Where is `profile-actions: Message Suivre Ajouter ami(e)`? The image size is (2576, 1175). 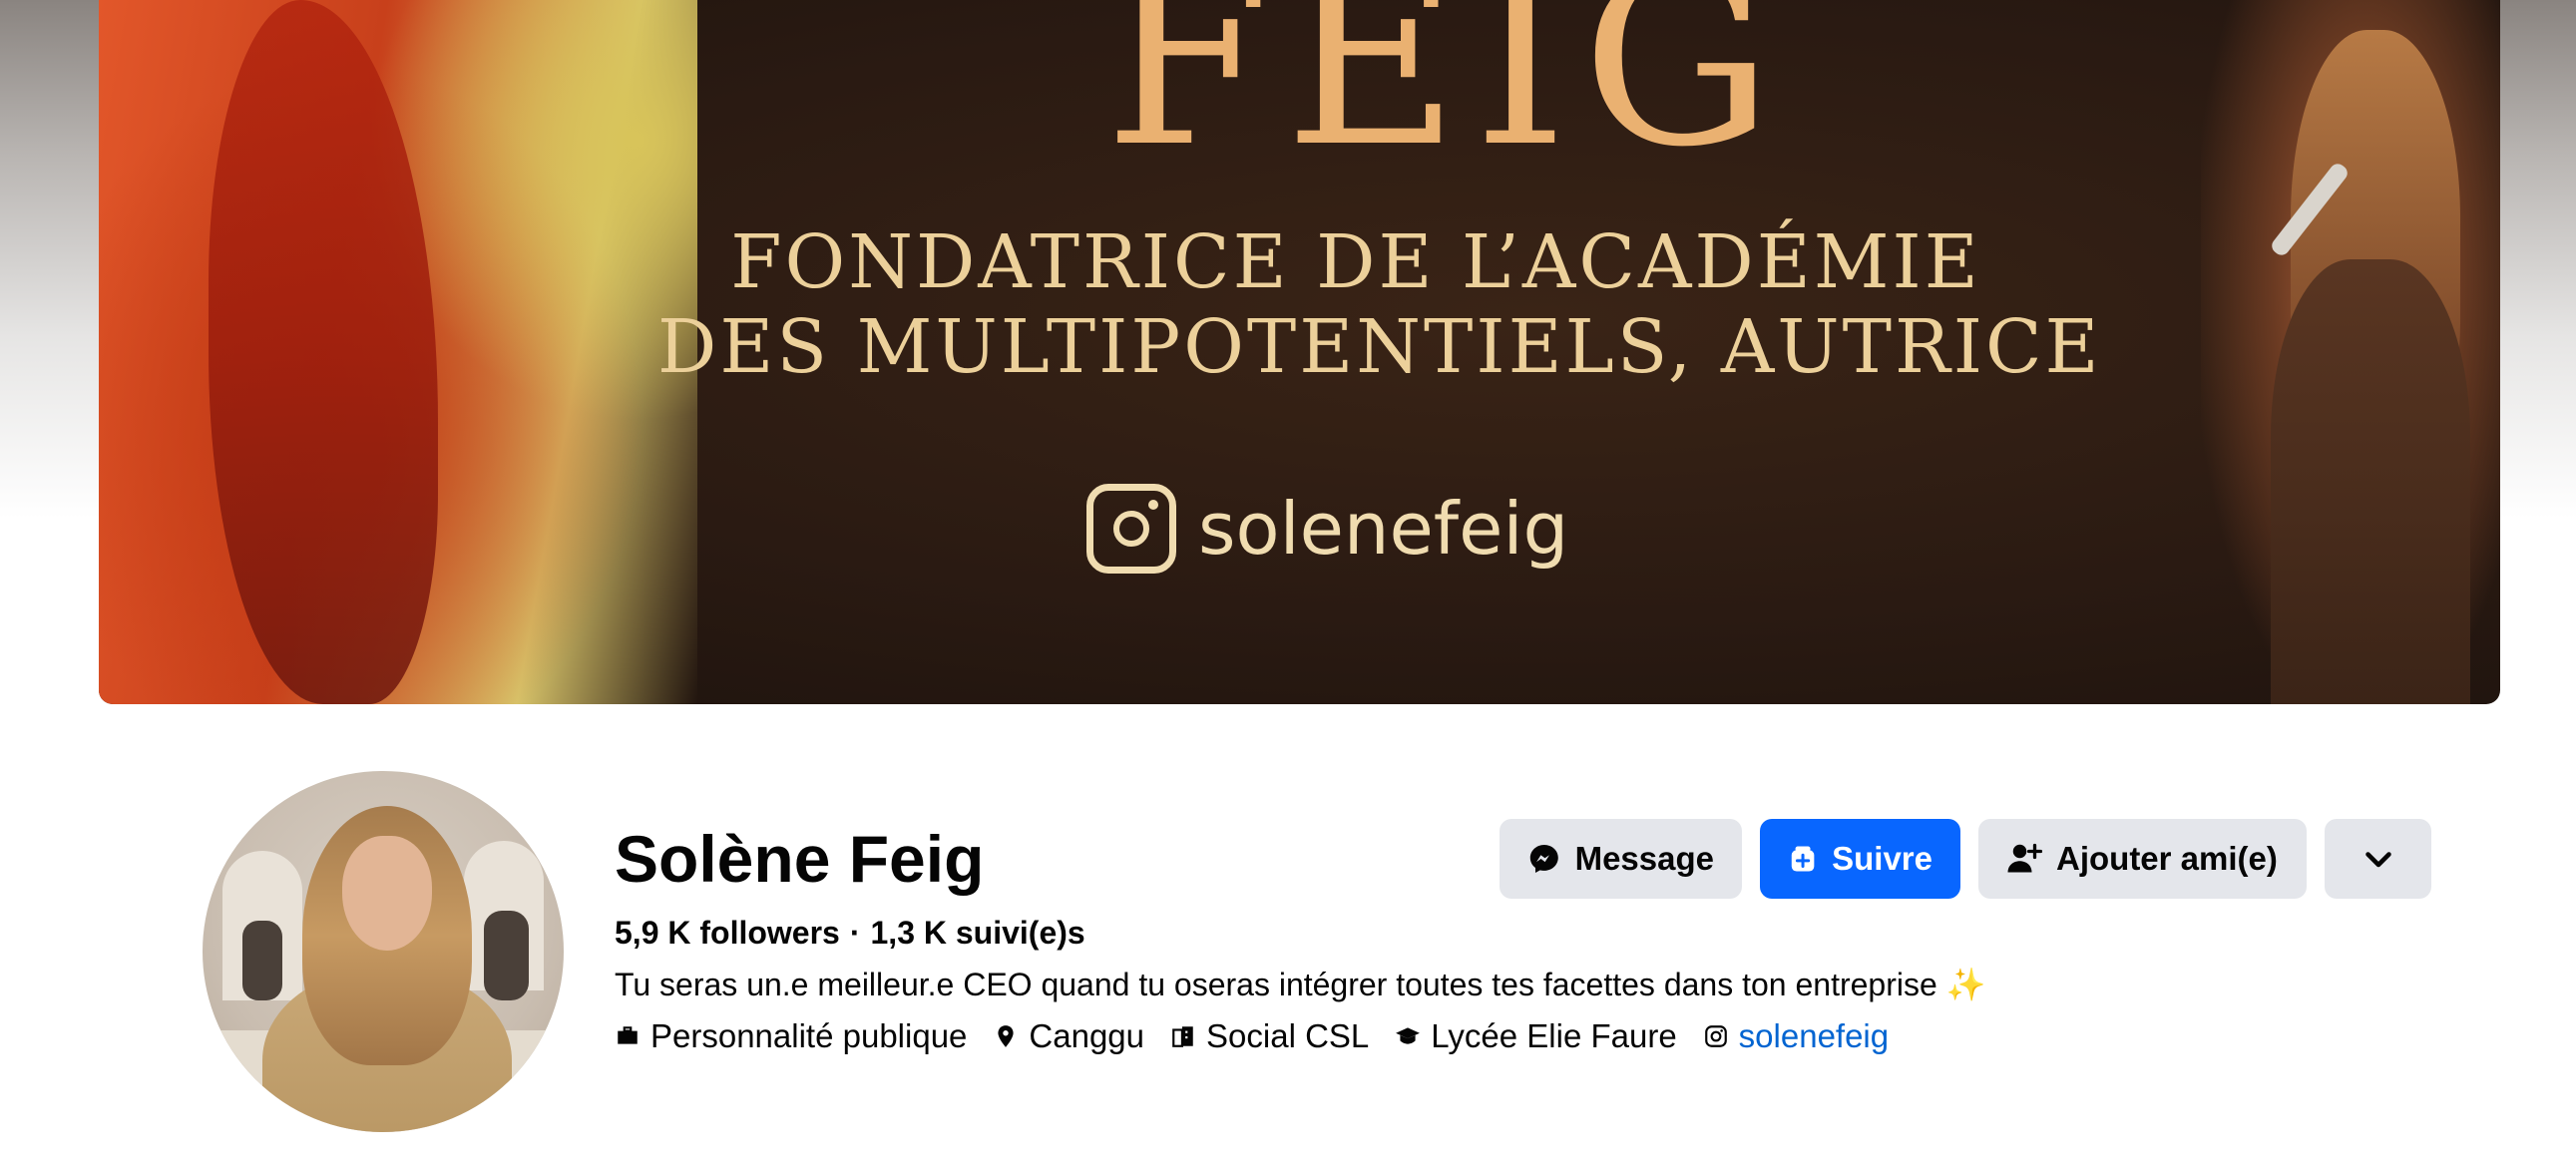 profile-actions: Message Suivre Ajouter ami(e) is located at coordinates (1965, 859).